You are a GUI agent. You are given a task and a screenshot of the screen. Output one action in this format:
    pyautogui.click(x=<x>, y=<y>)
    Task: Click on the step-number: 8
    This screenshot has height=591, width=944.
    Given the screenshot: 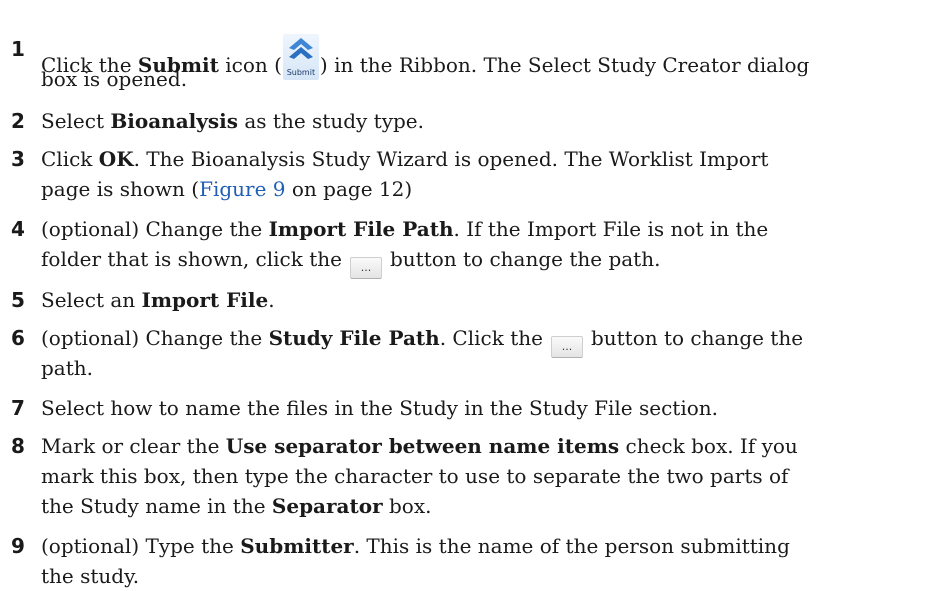 What is the action you would take?
    pyautogui.click(x=18, y=446)
    